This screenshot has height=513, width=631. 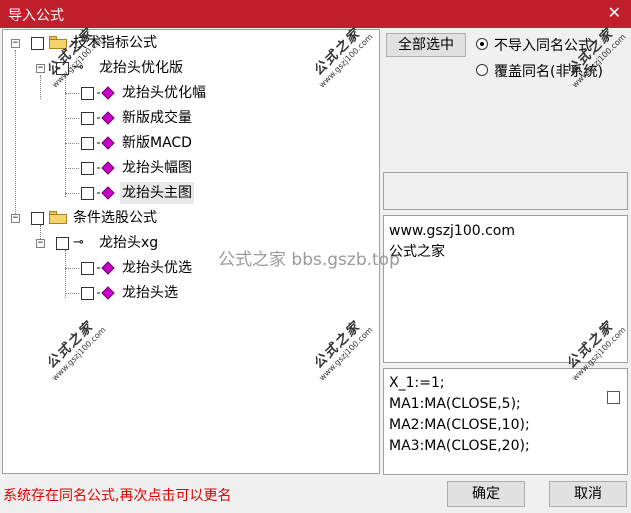 What do you see at coordinates (157, 118) in the screenshot?
I see `node-label: 新版成交量` at bounding box center [157, 118].